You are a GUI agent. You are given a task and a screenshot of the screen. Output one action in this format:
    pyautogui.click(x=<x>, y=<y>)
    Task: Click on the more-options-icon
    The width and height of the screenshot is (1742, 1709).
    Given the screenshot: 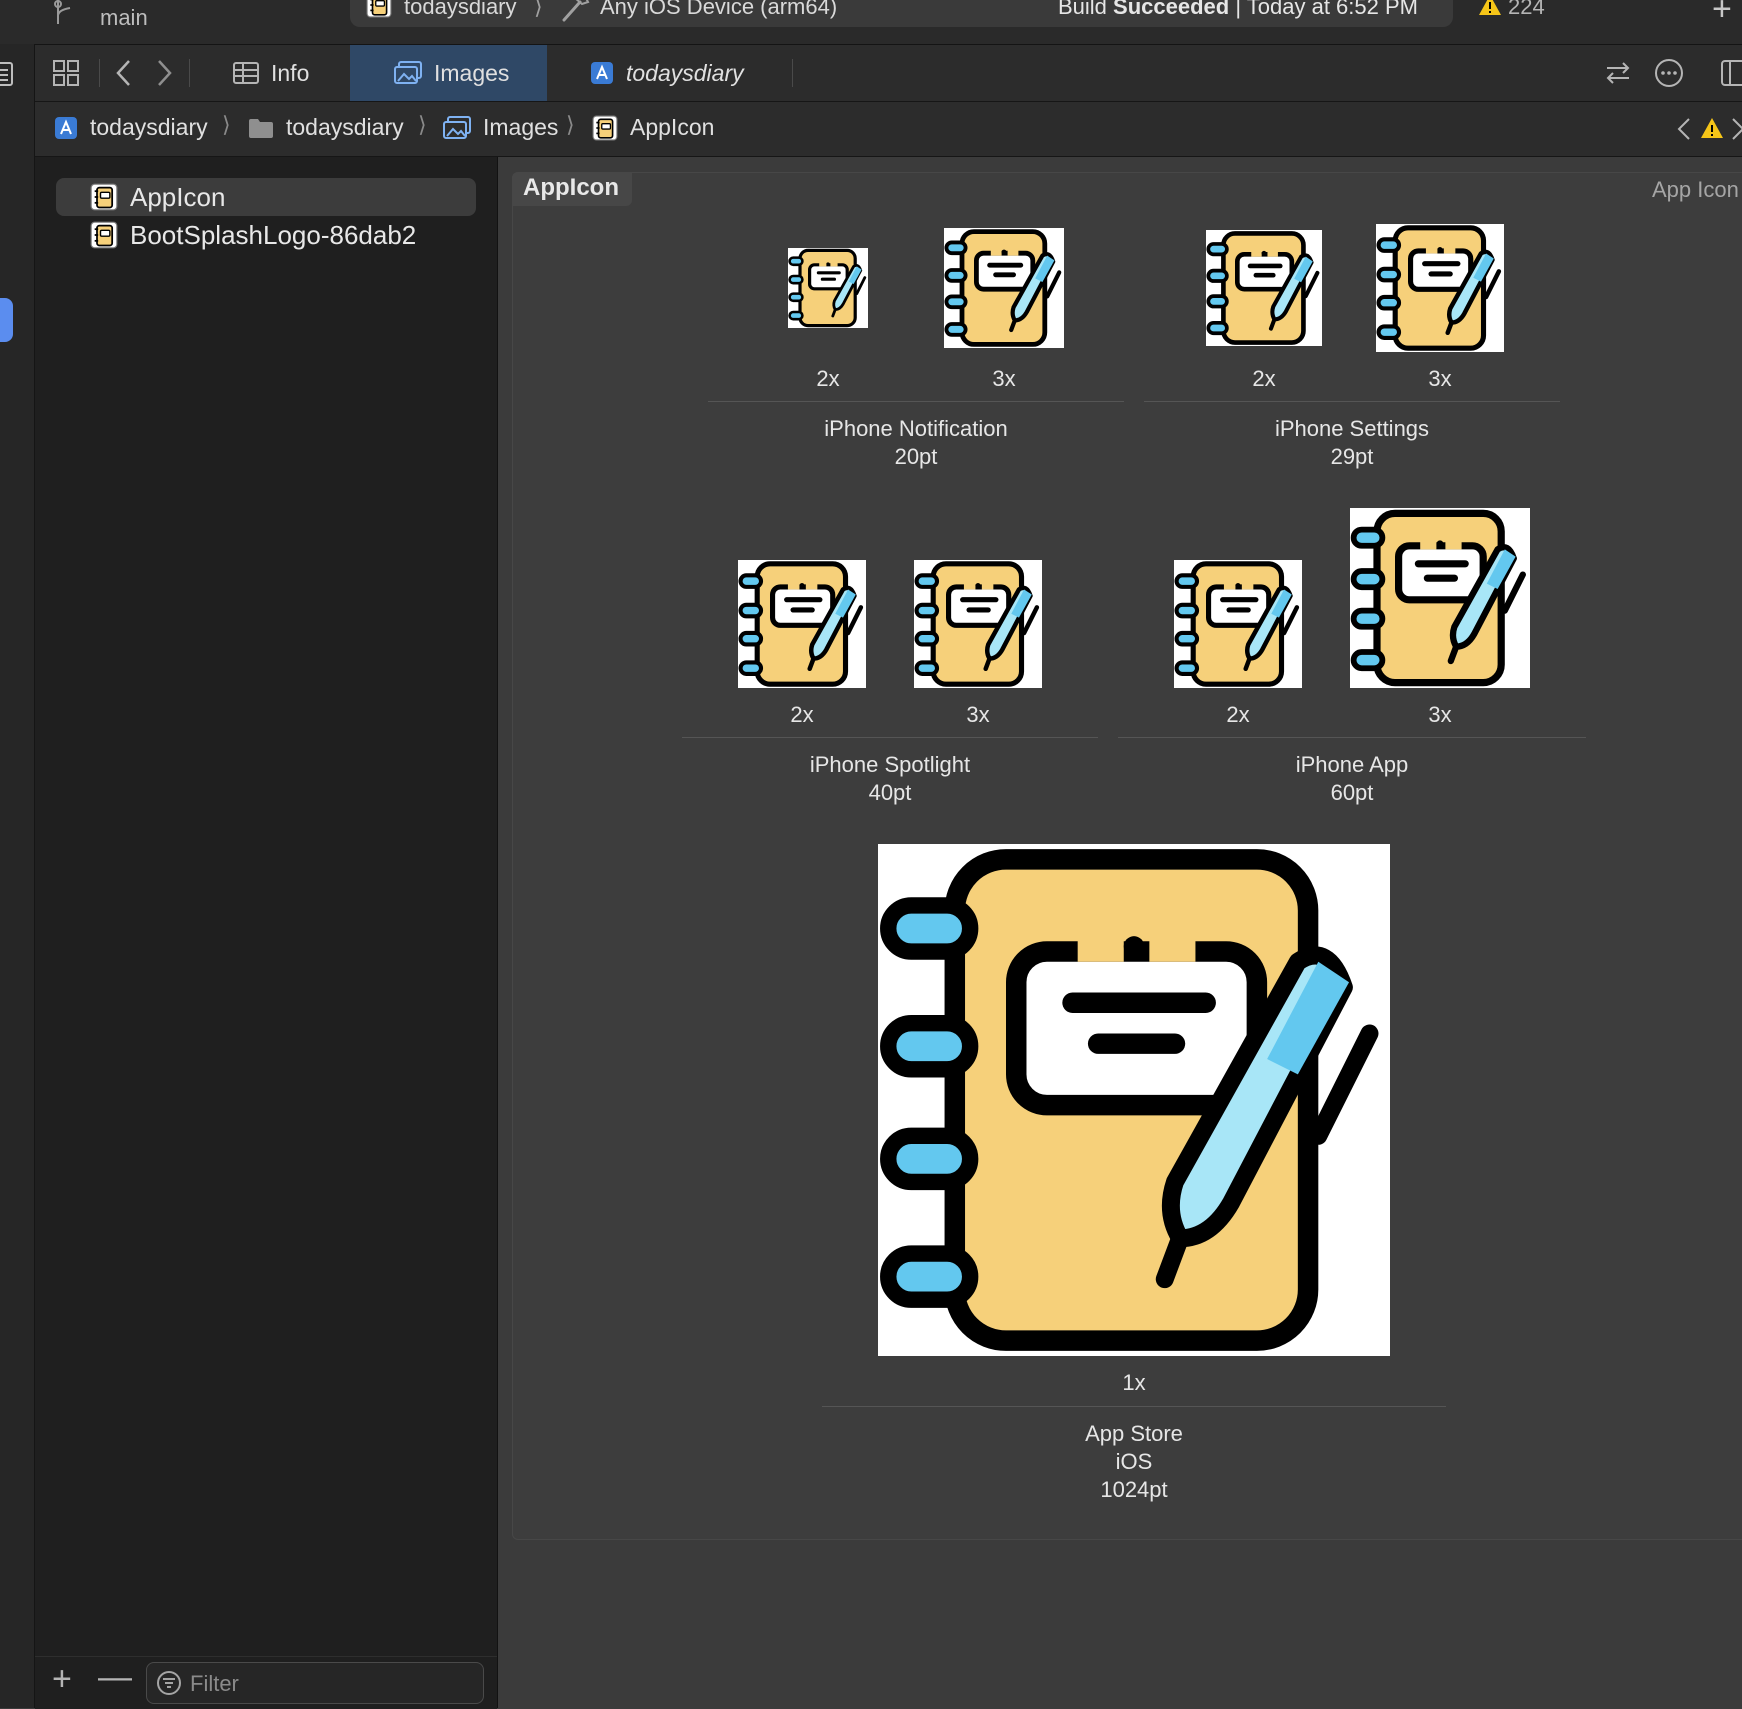 What is the action you would take?
    pyautogui.click(x=1669, y=73)
    